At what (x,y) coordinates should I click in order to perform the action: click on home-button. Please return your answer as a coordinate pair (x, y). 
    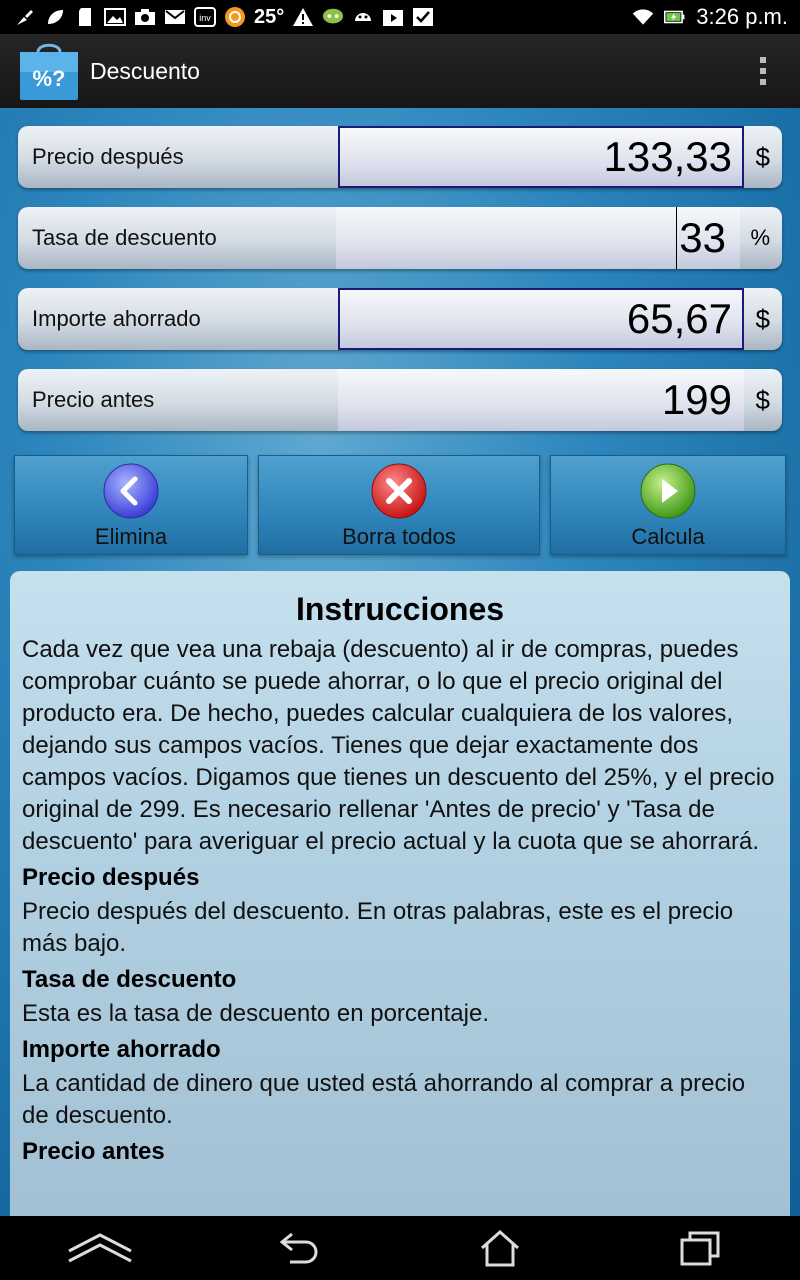
    Looking at the image, I should click on (500, 1248).